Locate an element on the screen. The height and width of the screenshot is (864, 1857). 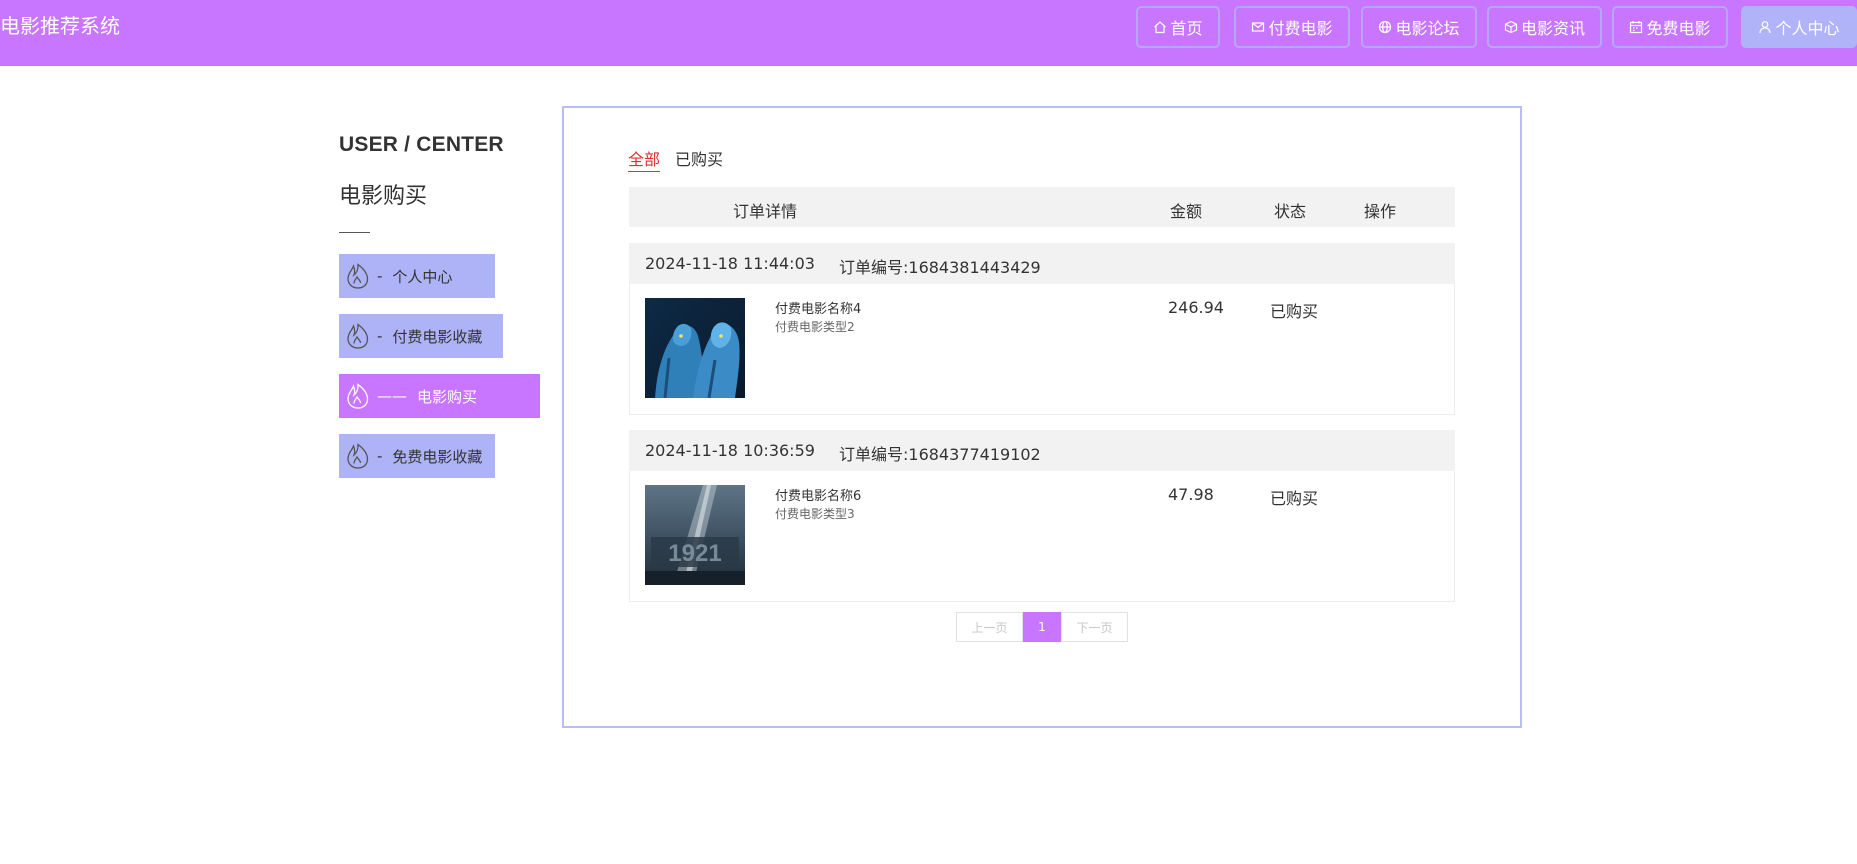
nav-paid-movies: 付费电影 is located at coordinates (1292, 27).